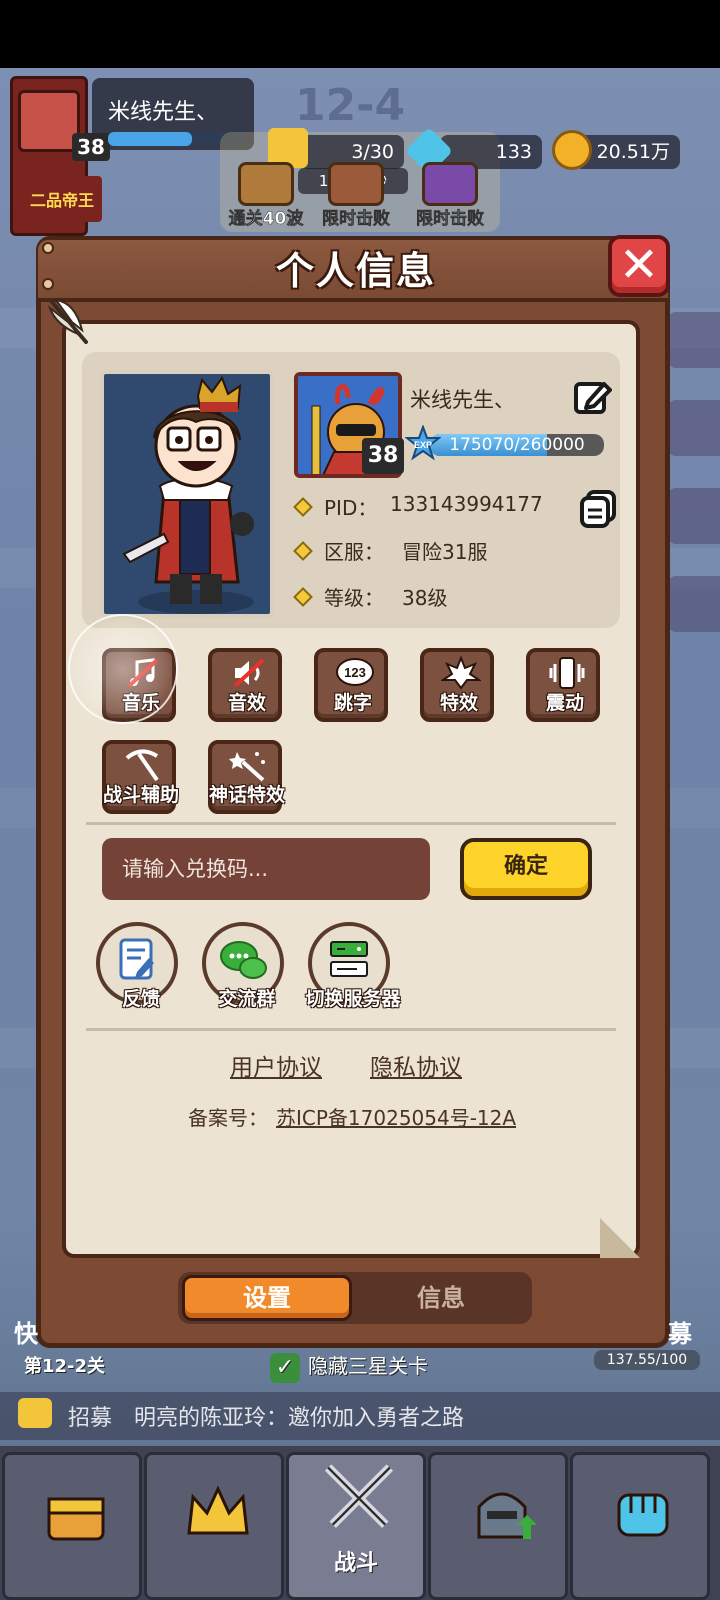 The width and height of the screenshot is (720, 1600). What do you see at coordinates (462, 400) in the screenshot?
I see `user-name: 米线先生、` at bounding box center [462, 400].